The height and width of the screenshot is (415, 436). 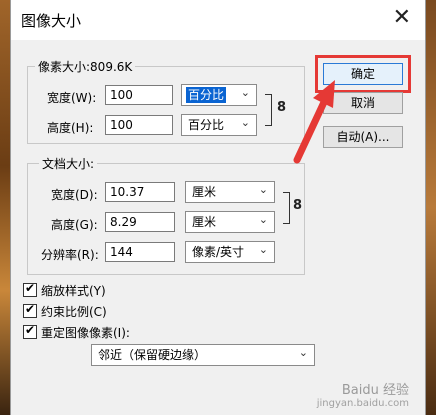 What do you see at coordinates (204, 222) in the screenshot?
I see `doc-height-unit-value: 厘米` at bounding box center [204, 222].